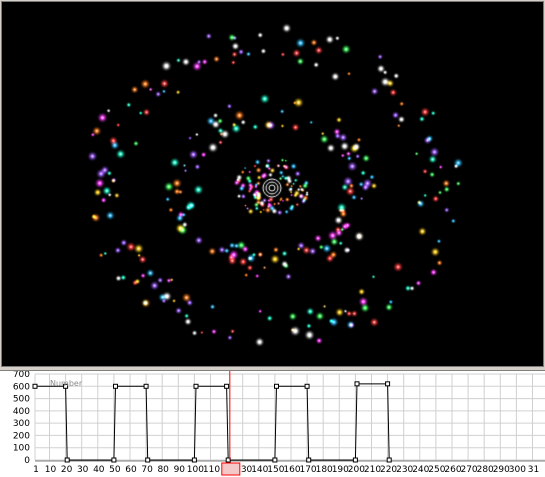  Describe the element at coordinates (36, 470) in the screenshot. I see `x-tick-label: 1` at that location.